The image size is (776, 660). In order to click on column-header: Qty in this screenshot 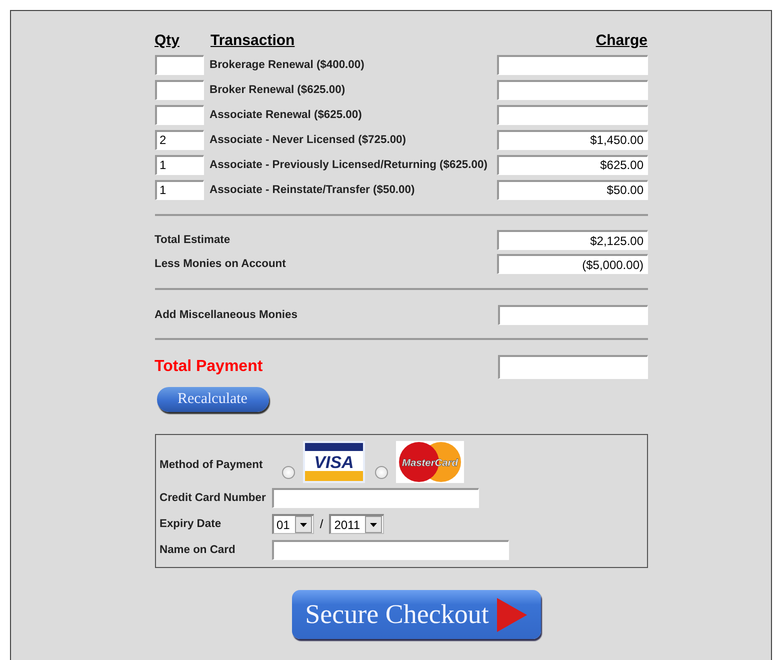, I will do `click(167, 40)`.